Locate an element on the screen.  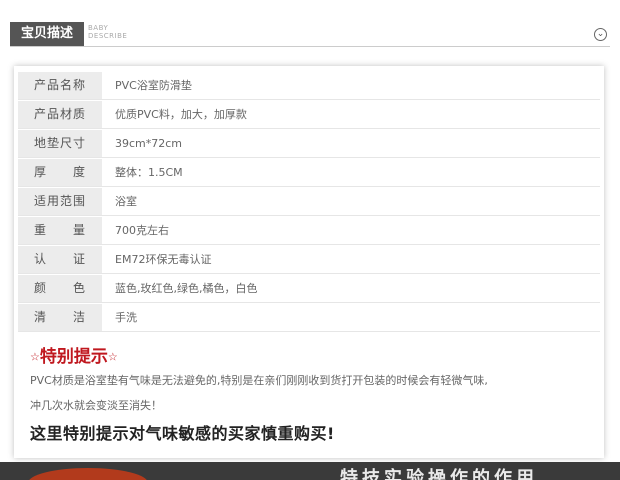
spec-value: 蓝色,玫红色,绿色,橘色，白色 is located at coordinates (186, 288).